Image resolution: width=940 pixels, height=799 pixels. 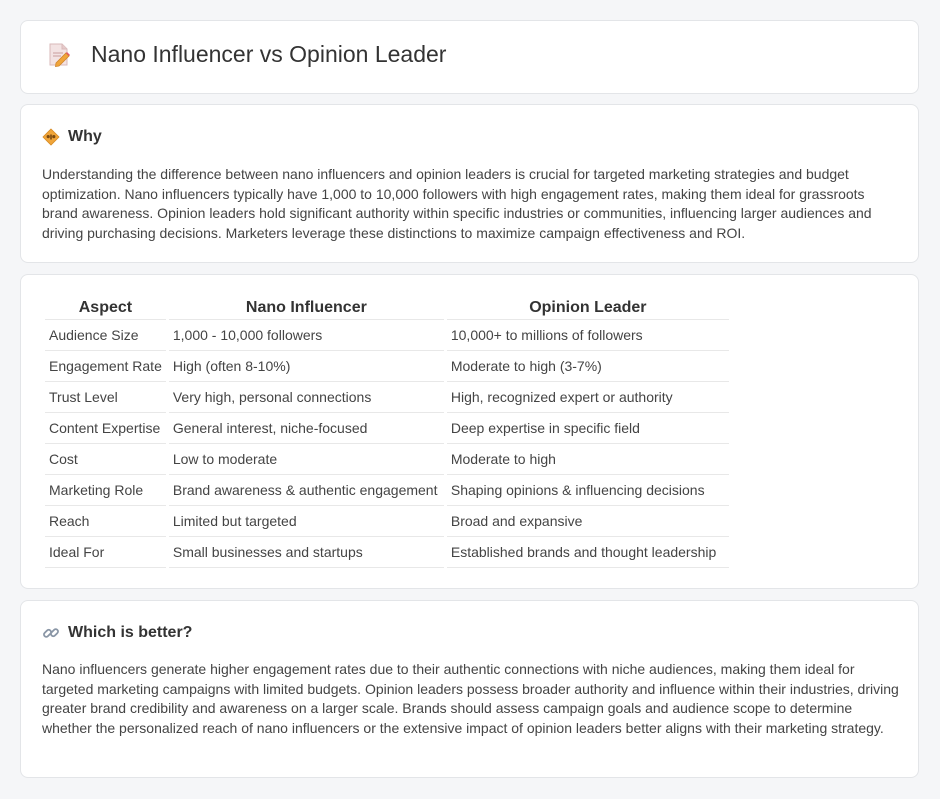 I want to click on table-cell-nano: Limited but targeted, so click(x=306, y=521).